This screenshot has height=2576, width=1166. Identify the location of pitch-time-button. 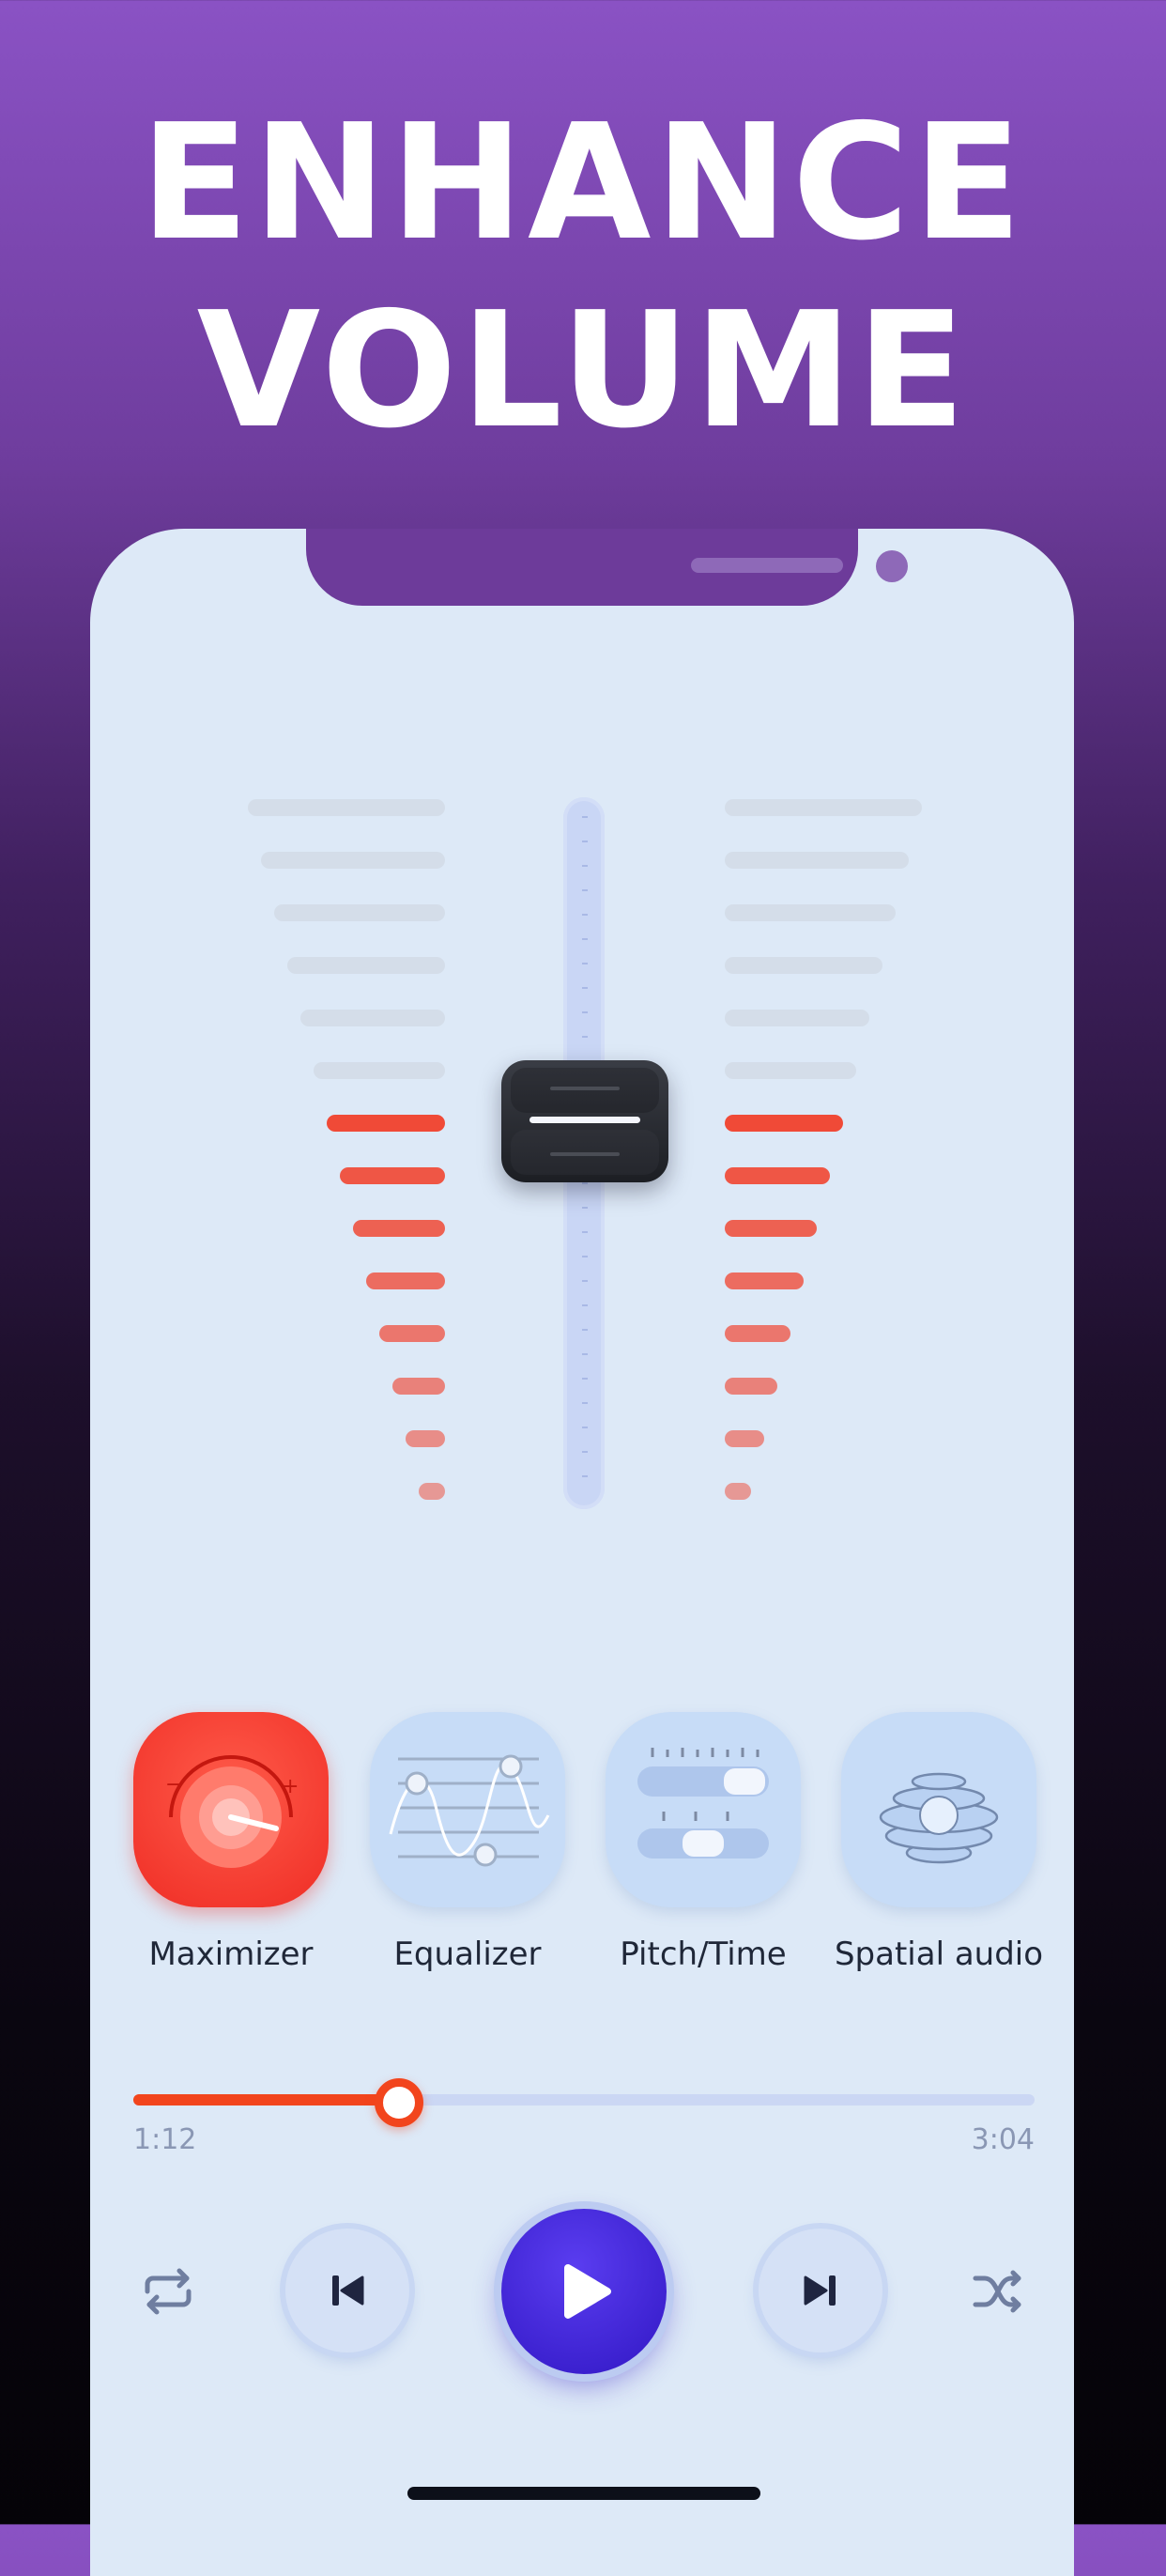
(703, 1809).